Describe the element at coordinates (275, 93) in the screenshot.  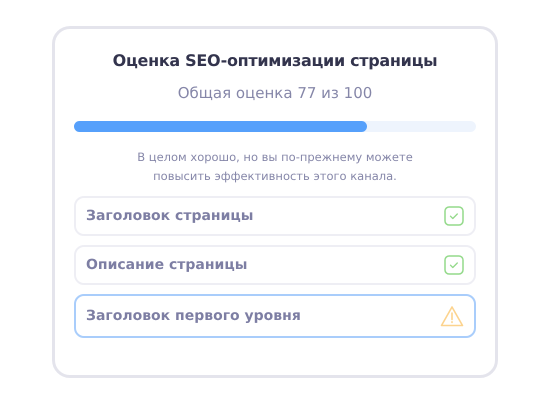
I see `overall-score: Общая оценка 77 из 100` at that location.